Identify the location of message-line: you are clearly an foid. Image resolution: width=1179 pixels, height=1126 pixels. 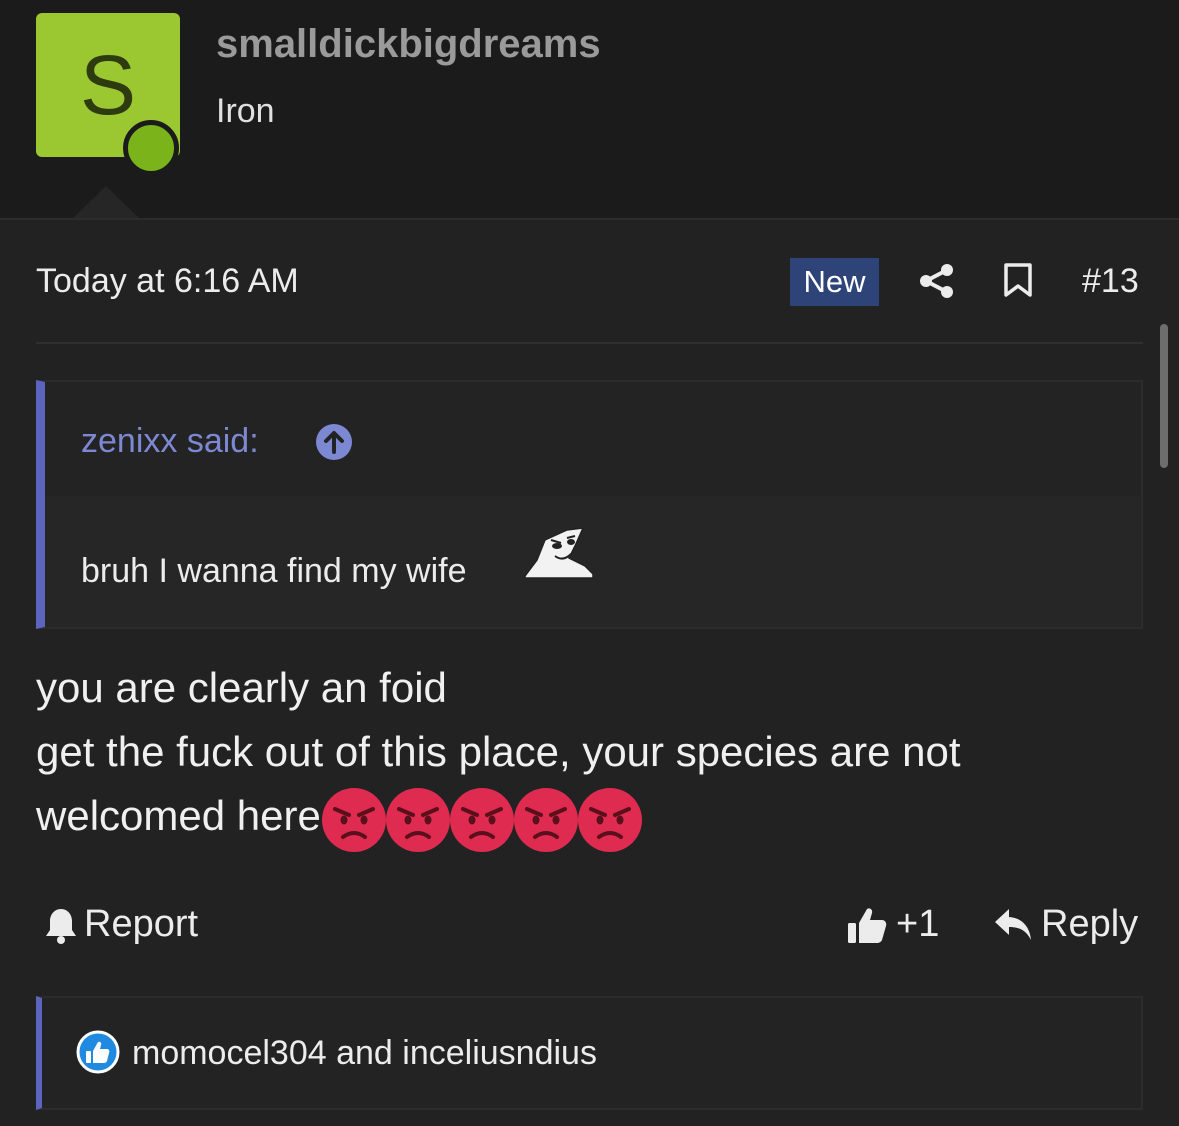
(241, 687).